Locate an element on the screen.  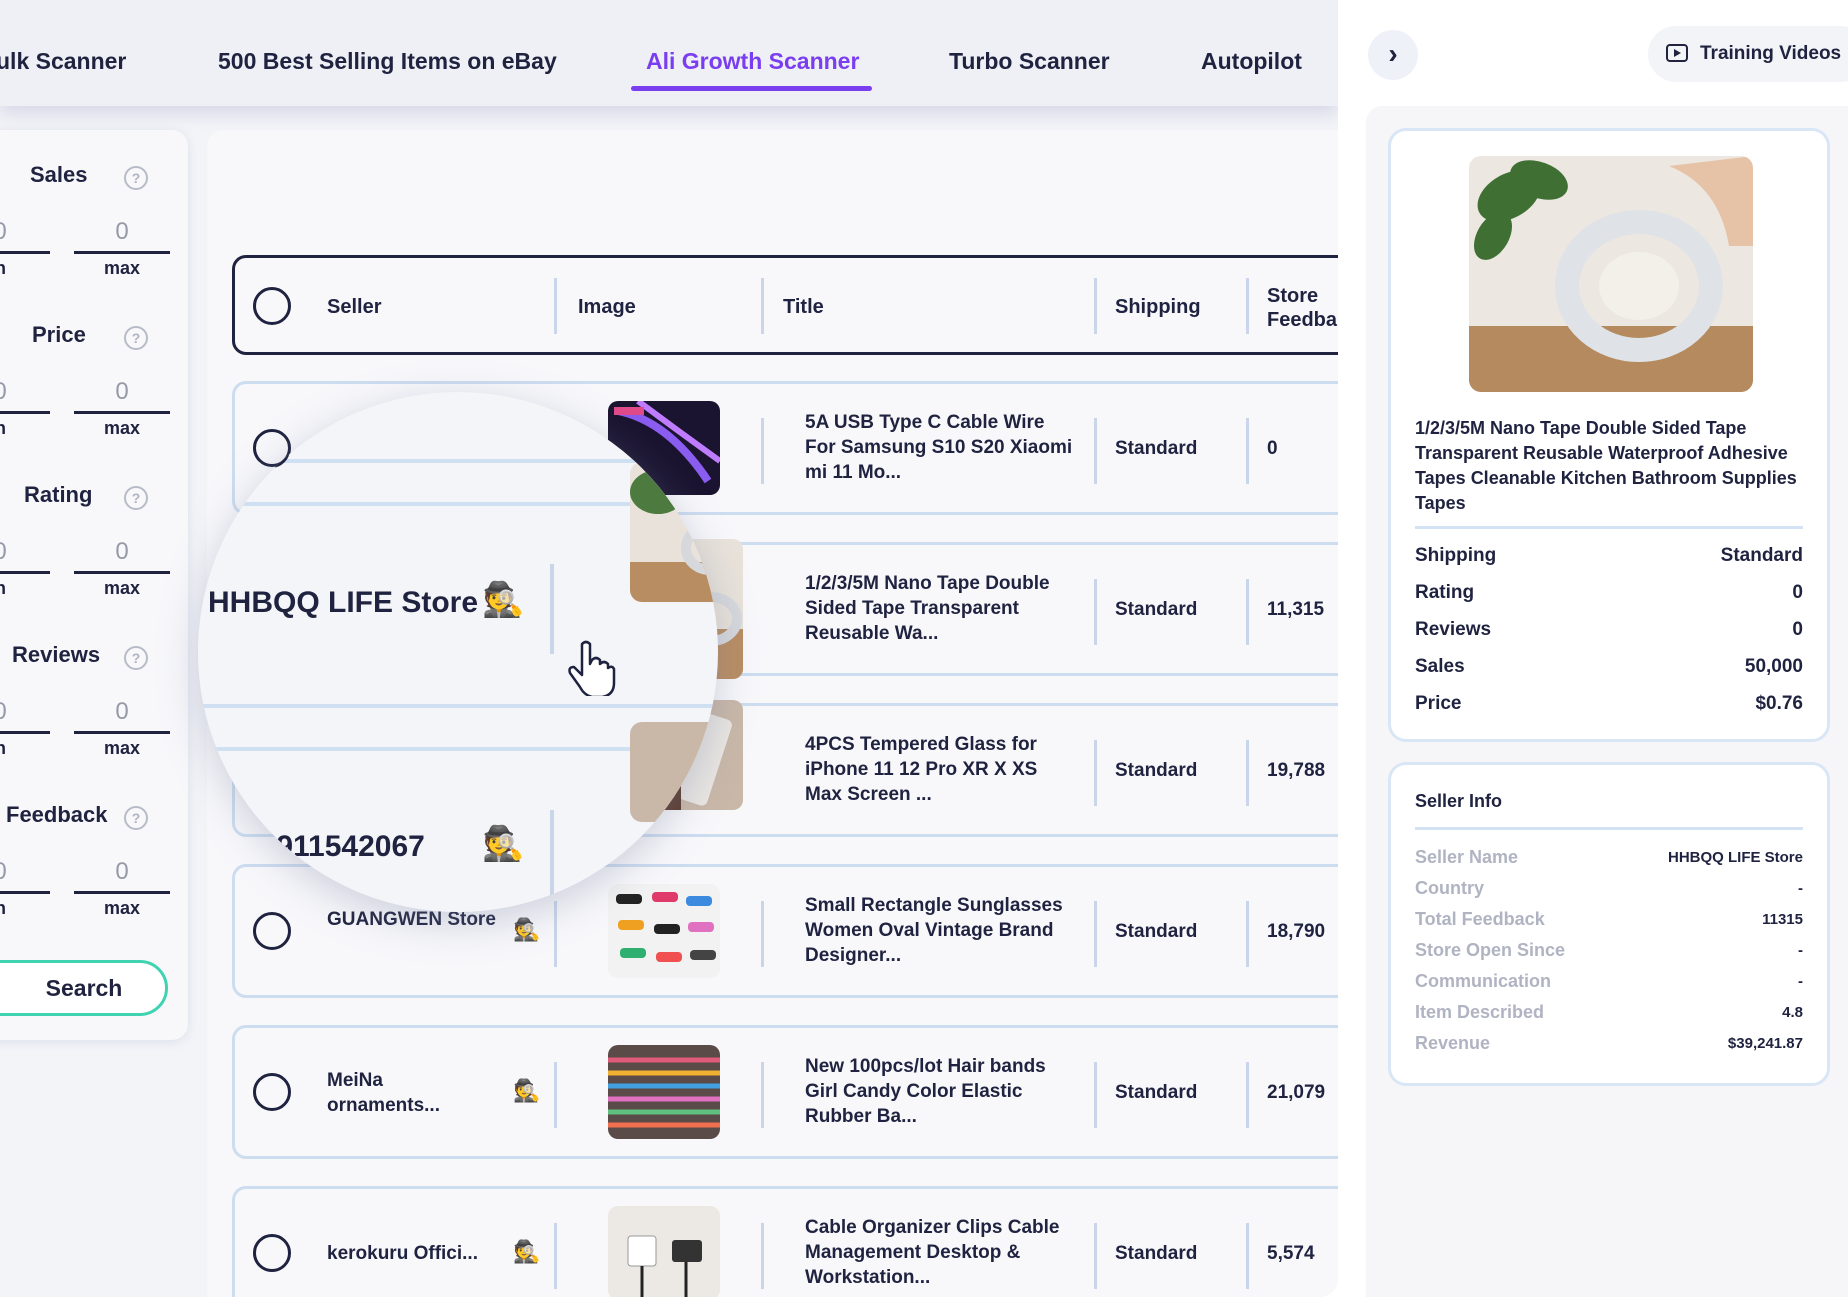
search-button: Search is located at coordinates (84, 988).